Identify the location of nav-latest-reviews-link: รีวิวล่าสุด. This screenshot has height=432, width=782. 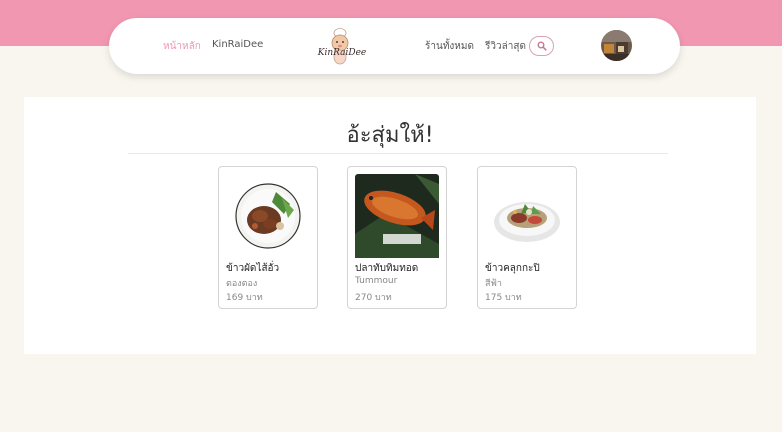
(505, 46).